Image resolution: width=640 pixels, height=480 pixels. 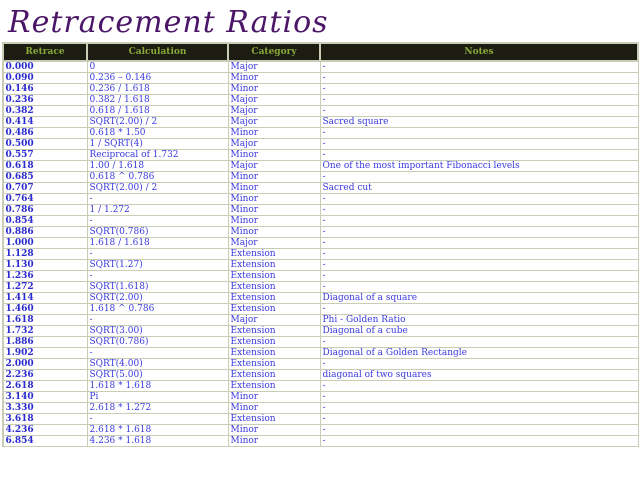 I want to click on retrace-cell: 3.618, so click(x=45, y=419).